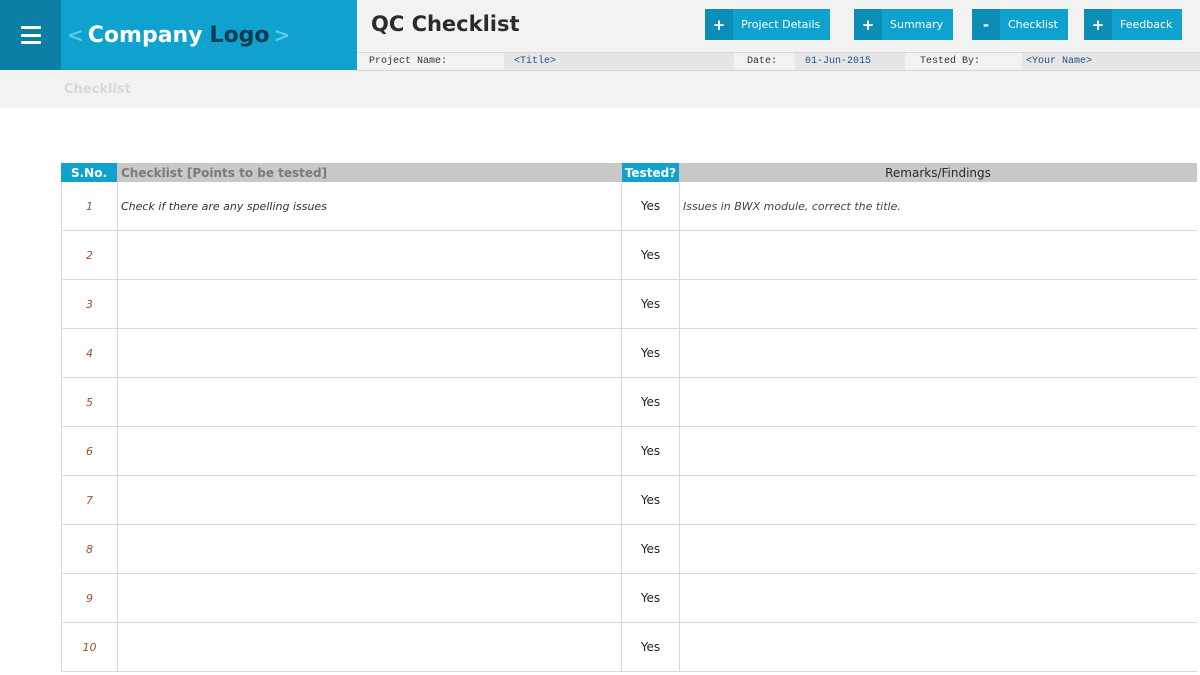 The width and height of the screenshot is (1200, 675). Describe the element at coordinates (239, 35) in the screenshot. I see `logo-word-logo: Logo` at that location.